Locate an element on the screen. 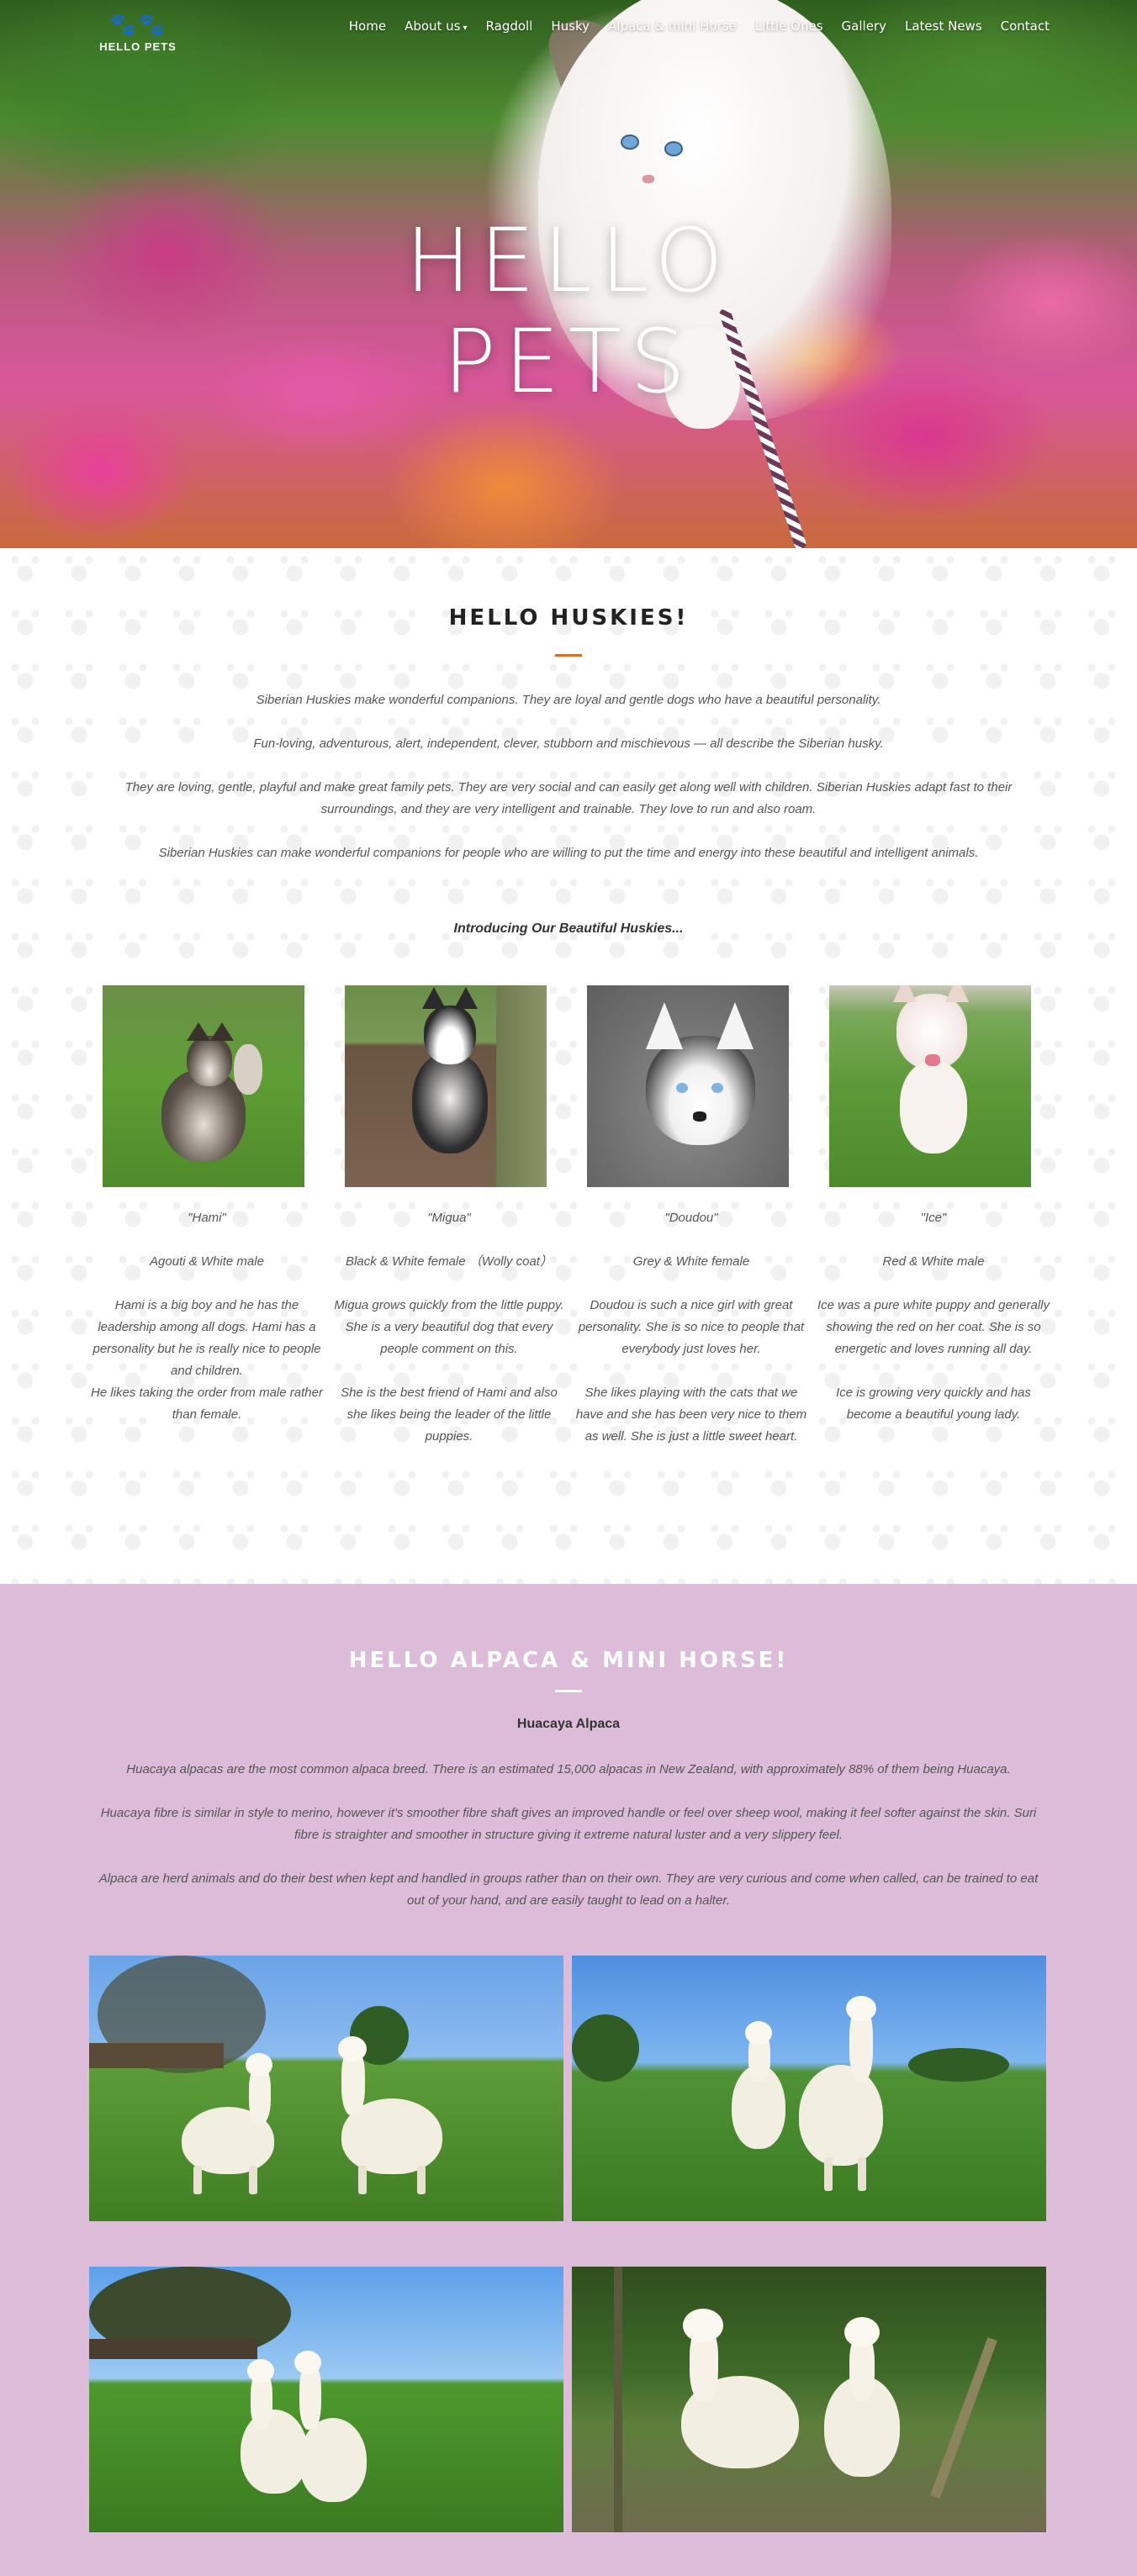 The height and width of the screenshot is (2576, 1137). tree-trunk is located at coordinates (618, 2399).